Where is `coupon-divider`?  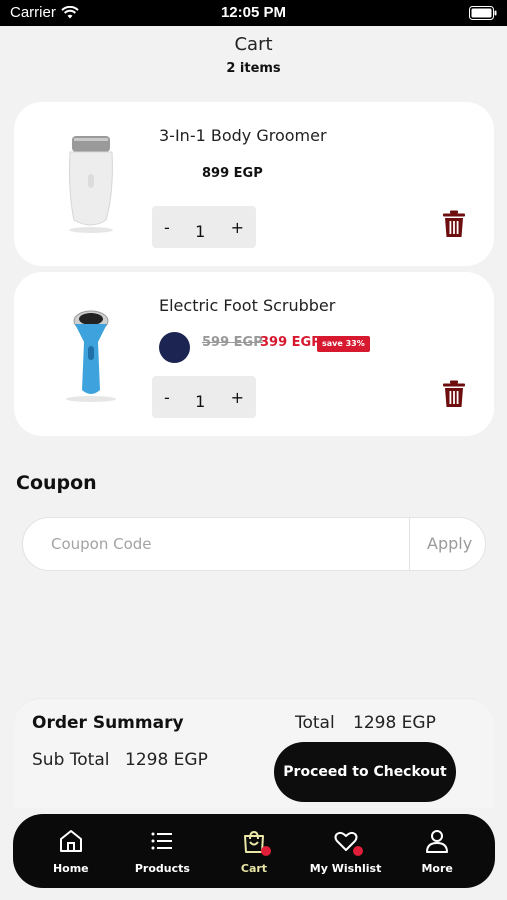 coupon-divider is located at coordinates (409, 544).